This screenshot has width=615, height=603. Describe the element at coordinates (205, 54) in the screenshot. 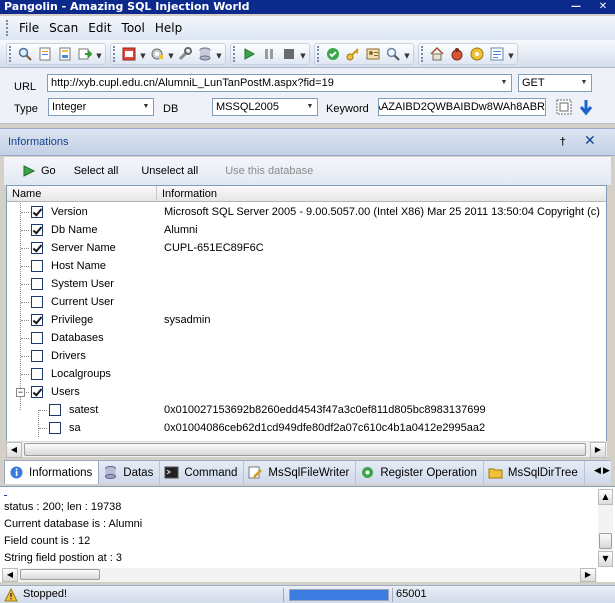

I see `database-icon` at that location.